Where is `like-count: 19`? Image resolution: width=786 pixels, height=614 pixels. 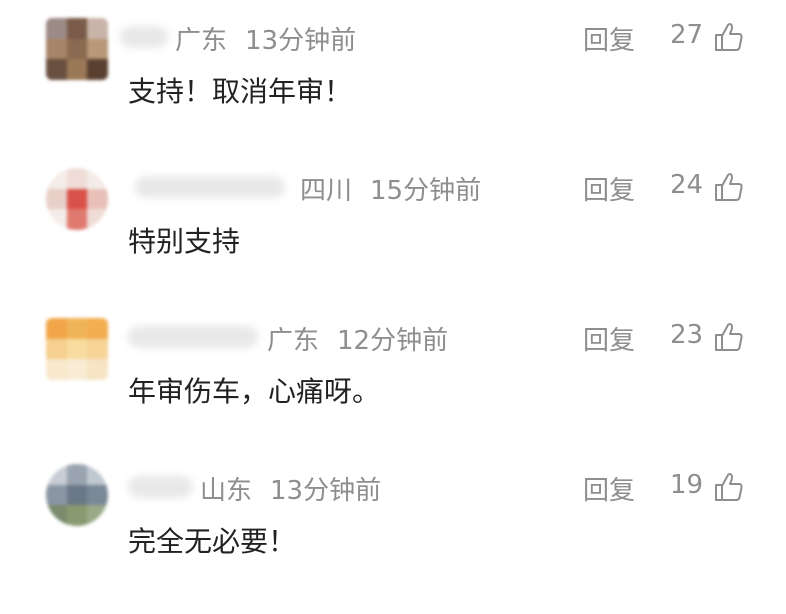 like-count: 19 is located at coordinates (687, 485).